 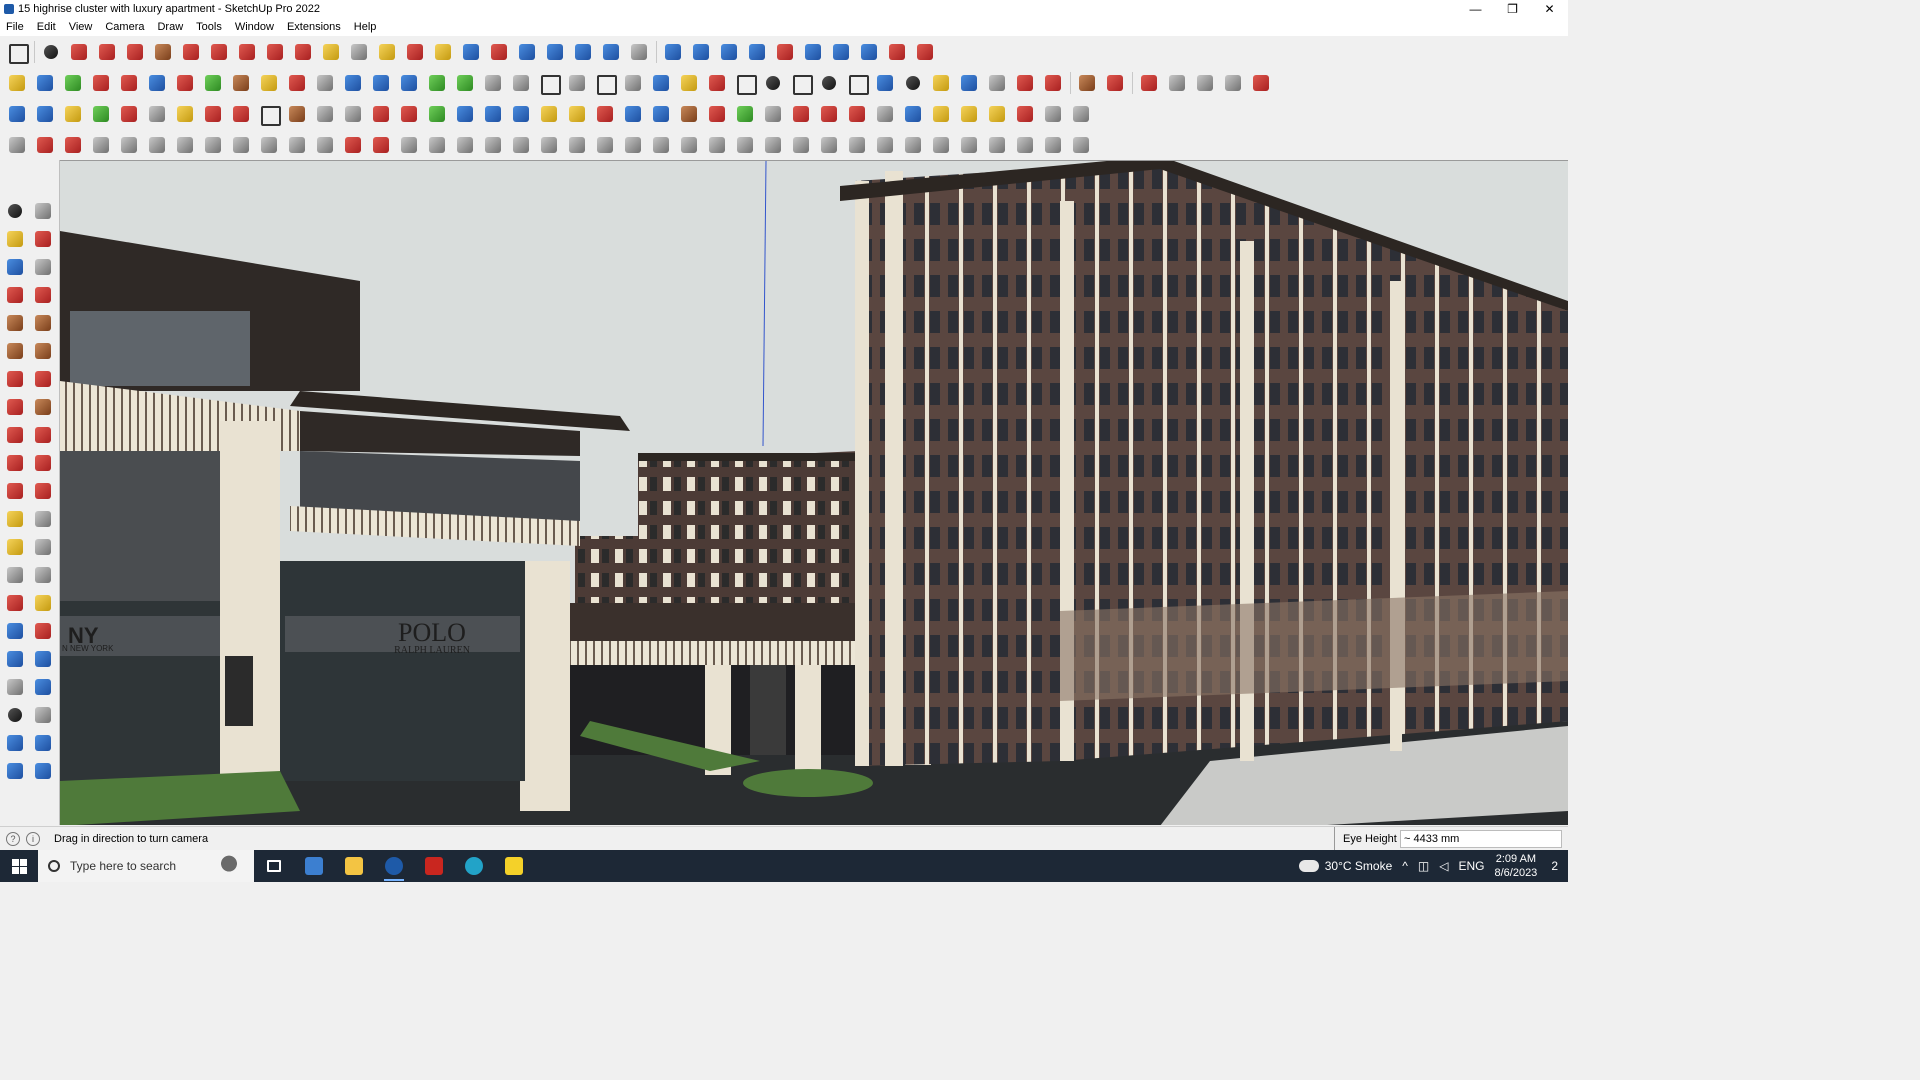 I want to click on rotate-side-icon, so click(x=15, y=463).